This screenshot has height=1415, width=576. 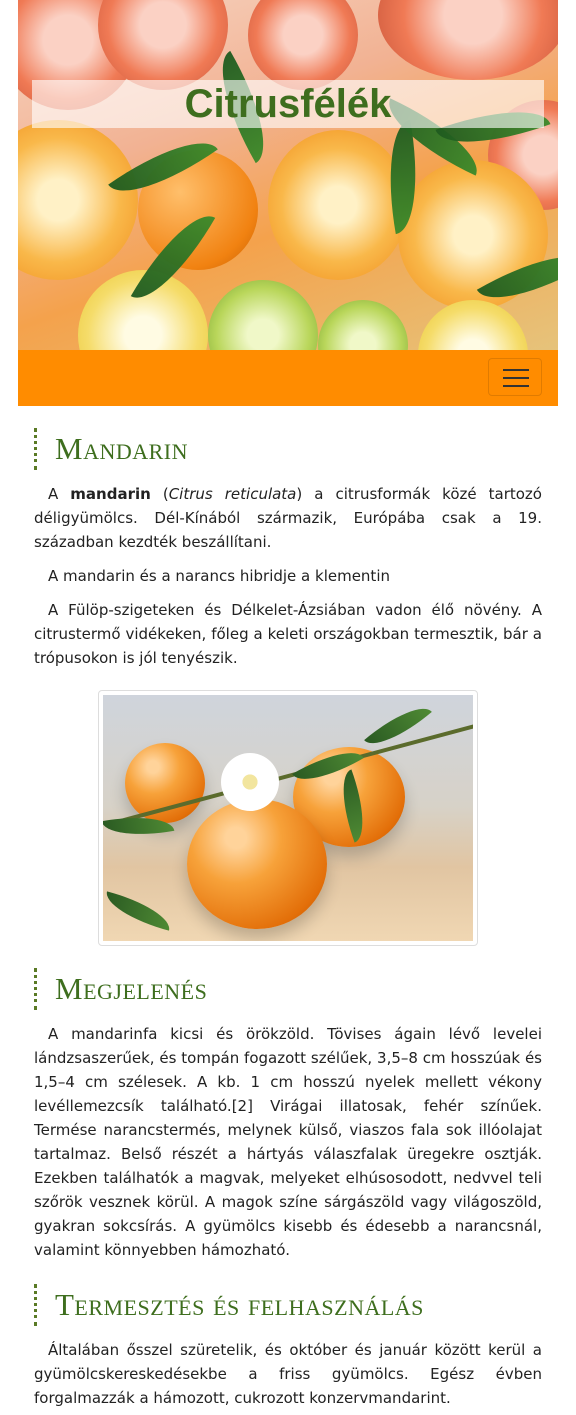 I want to click on bold-term: mandarin, so click(x=110, y=494).